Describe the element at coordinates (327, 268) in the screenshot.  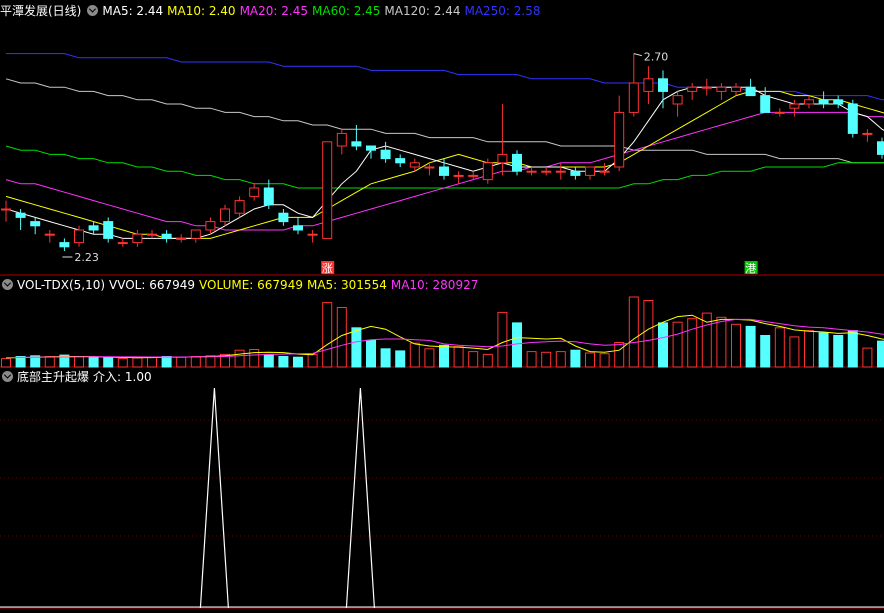
I see `zhang-tag: 涨` at that location.